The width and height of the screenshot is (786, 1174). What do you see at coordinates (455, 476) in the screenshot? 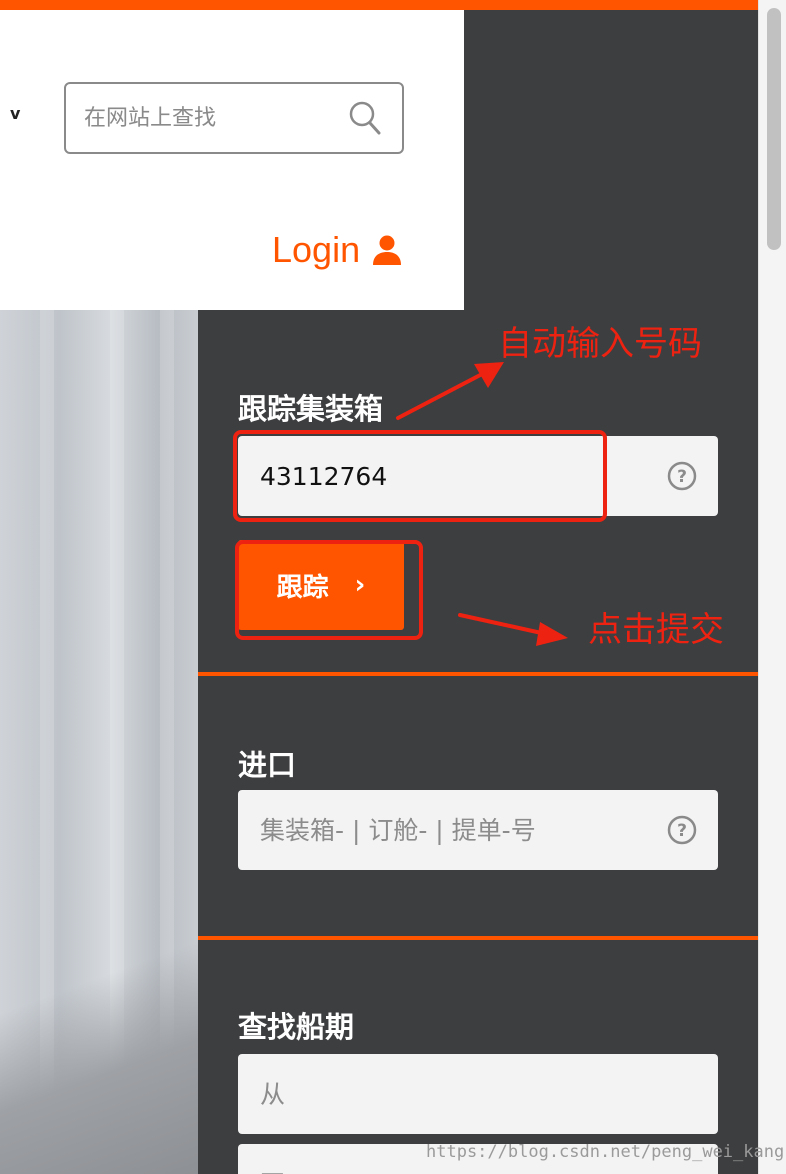
I see `container-number-input` at bounding box center [455, 476].